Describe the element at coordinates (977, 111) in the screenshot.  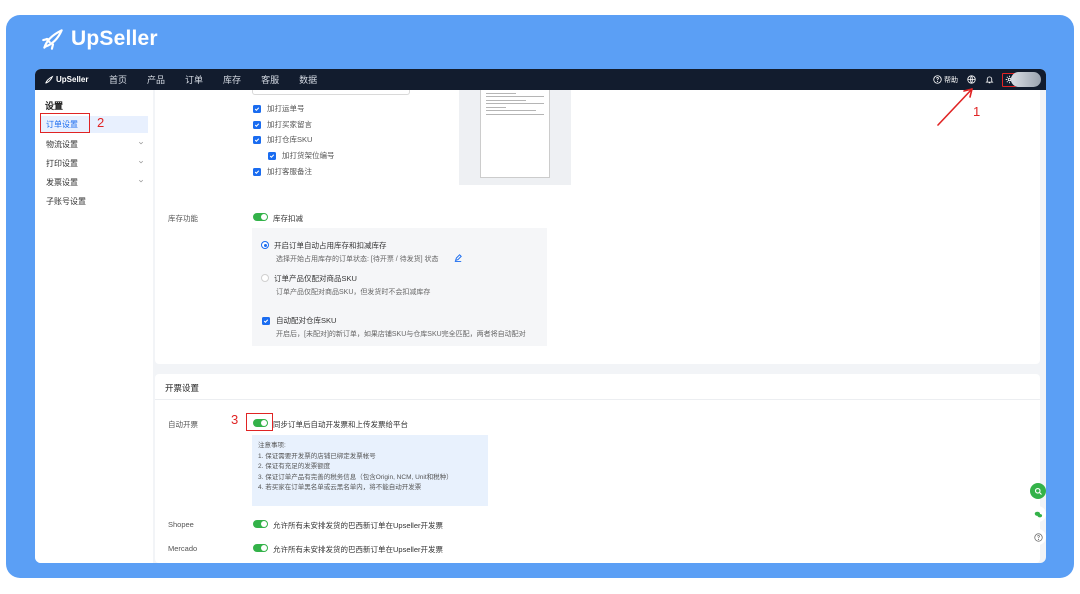
I see `annotation-step-1: 1` at that location.